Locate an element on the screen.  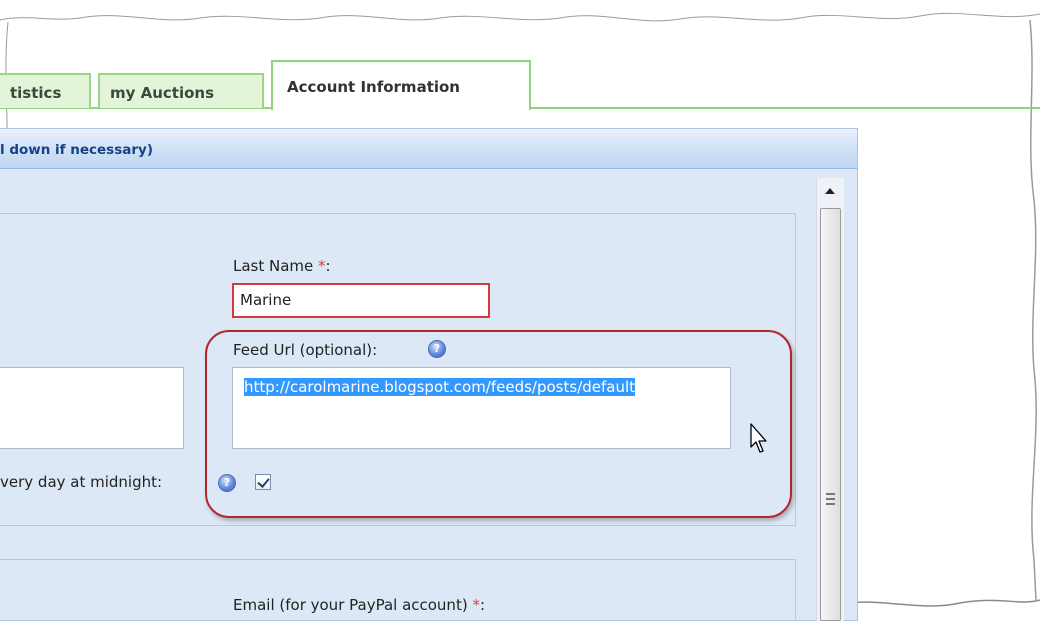
panel-title: l down if necessary) is located at coordinates (76, 150).